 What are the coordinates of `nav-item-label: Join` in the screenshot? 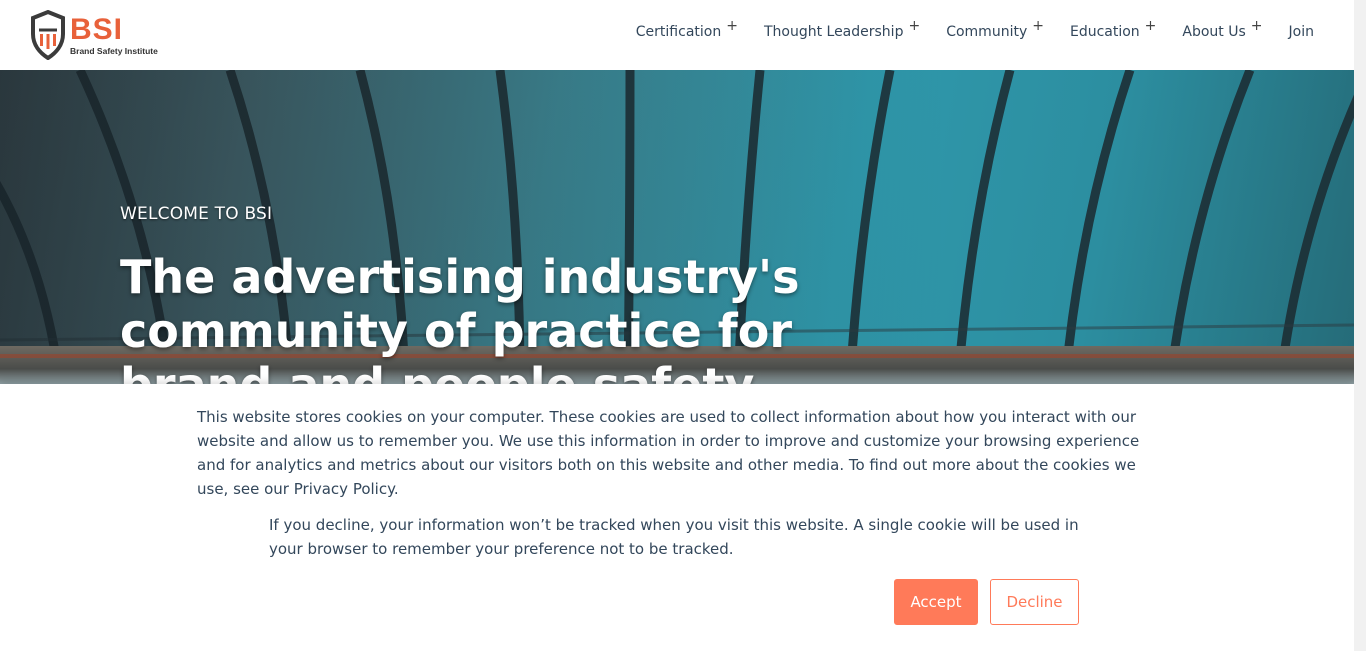 It's located at (1301, 32).